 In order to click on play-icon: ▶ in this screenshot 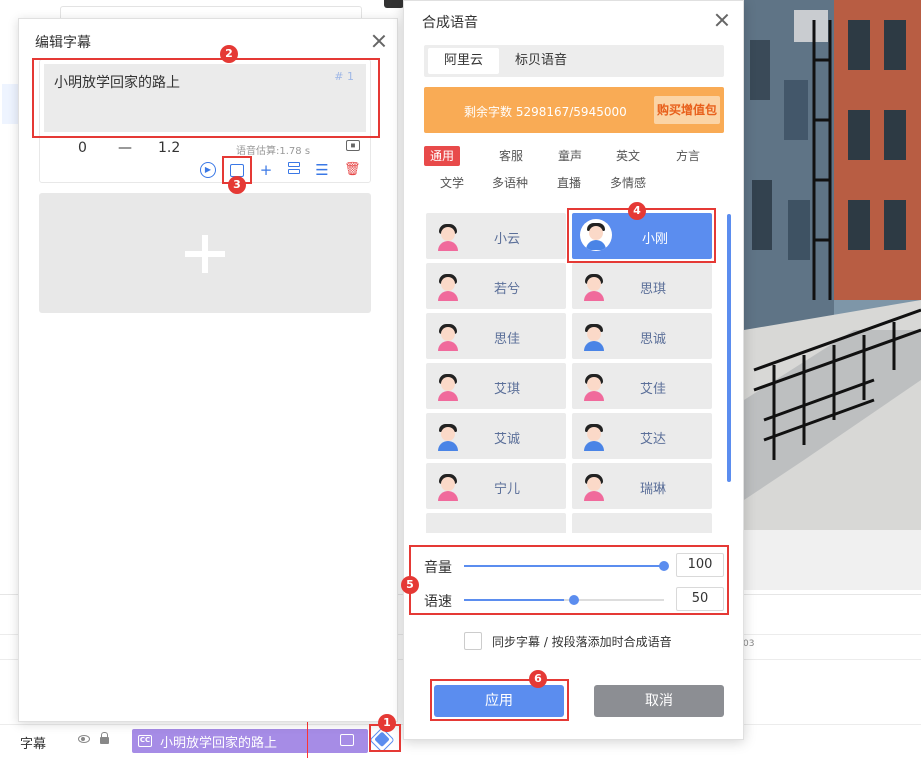, I will do `click(208, 170)`.